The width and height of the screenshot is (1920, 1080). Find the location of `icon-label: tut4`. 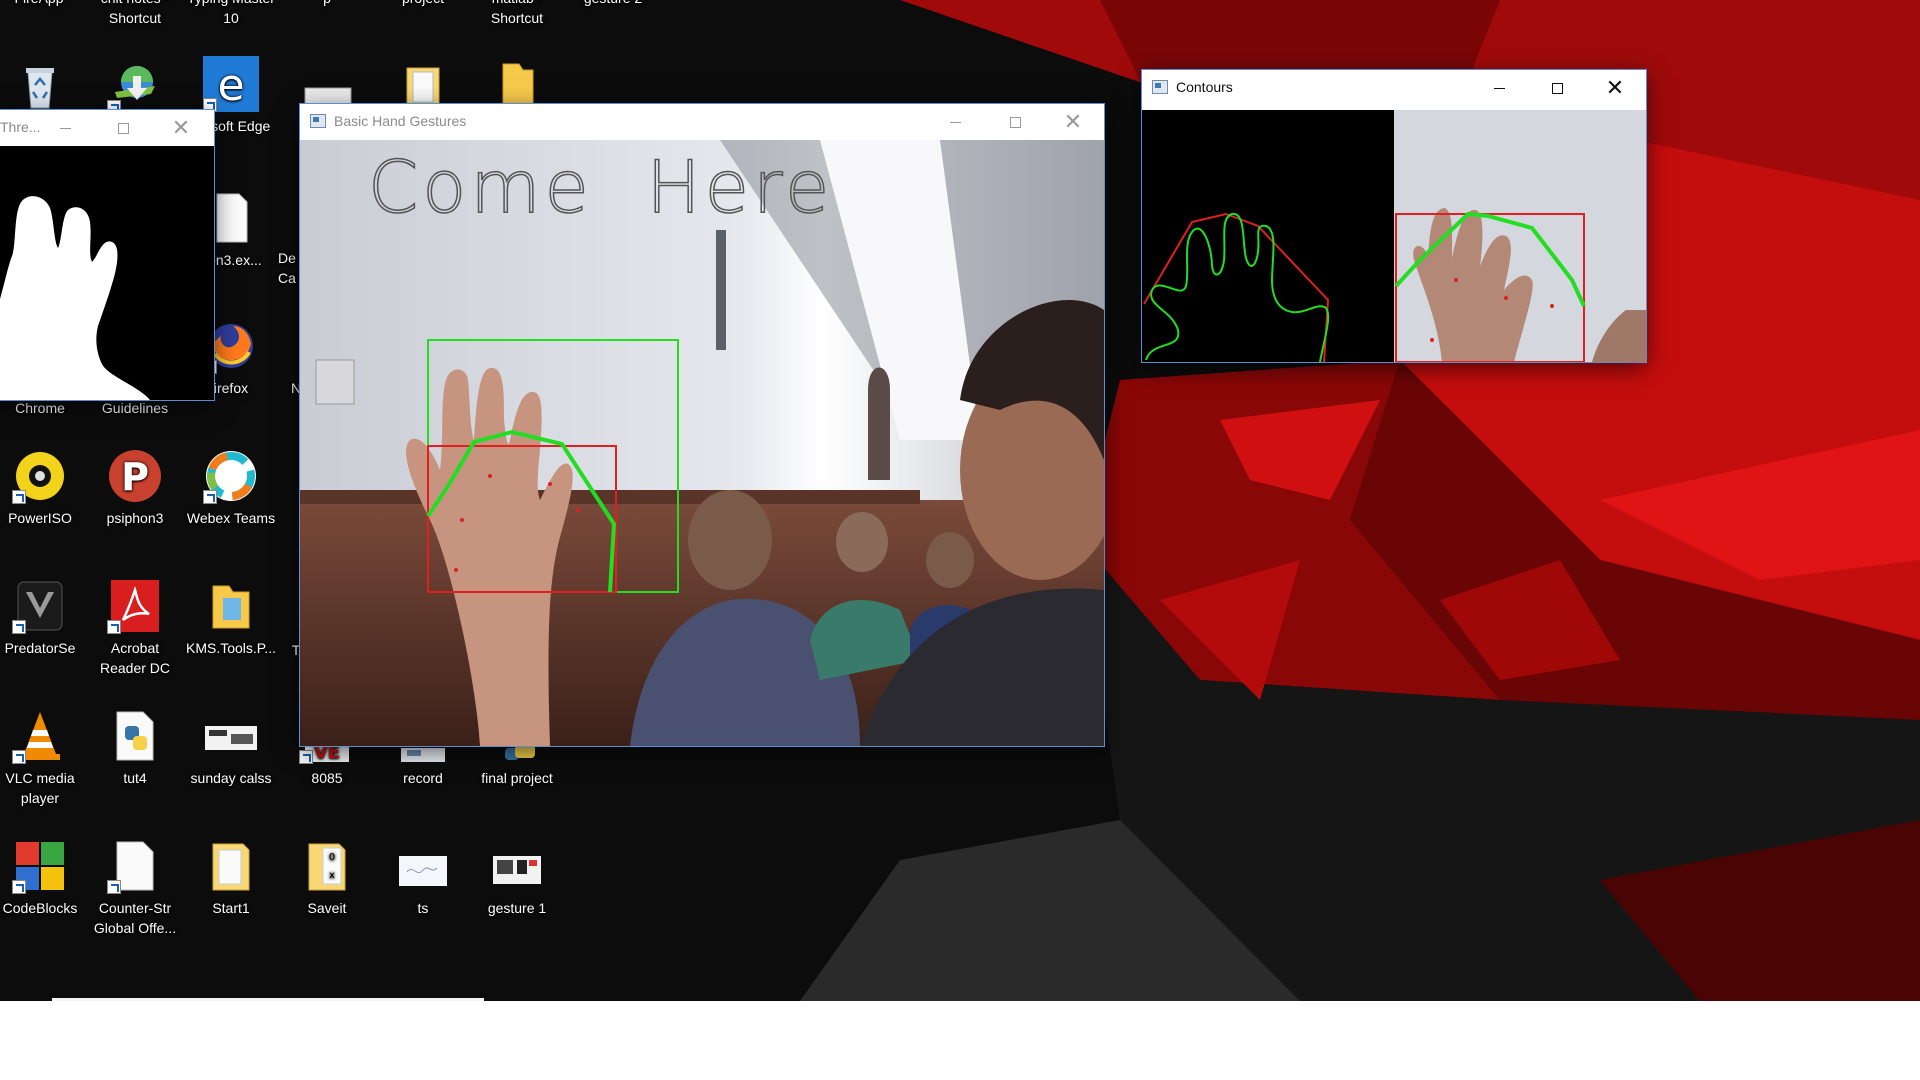

icon-label: tut4 is located at coordinates (135, 778).